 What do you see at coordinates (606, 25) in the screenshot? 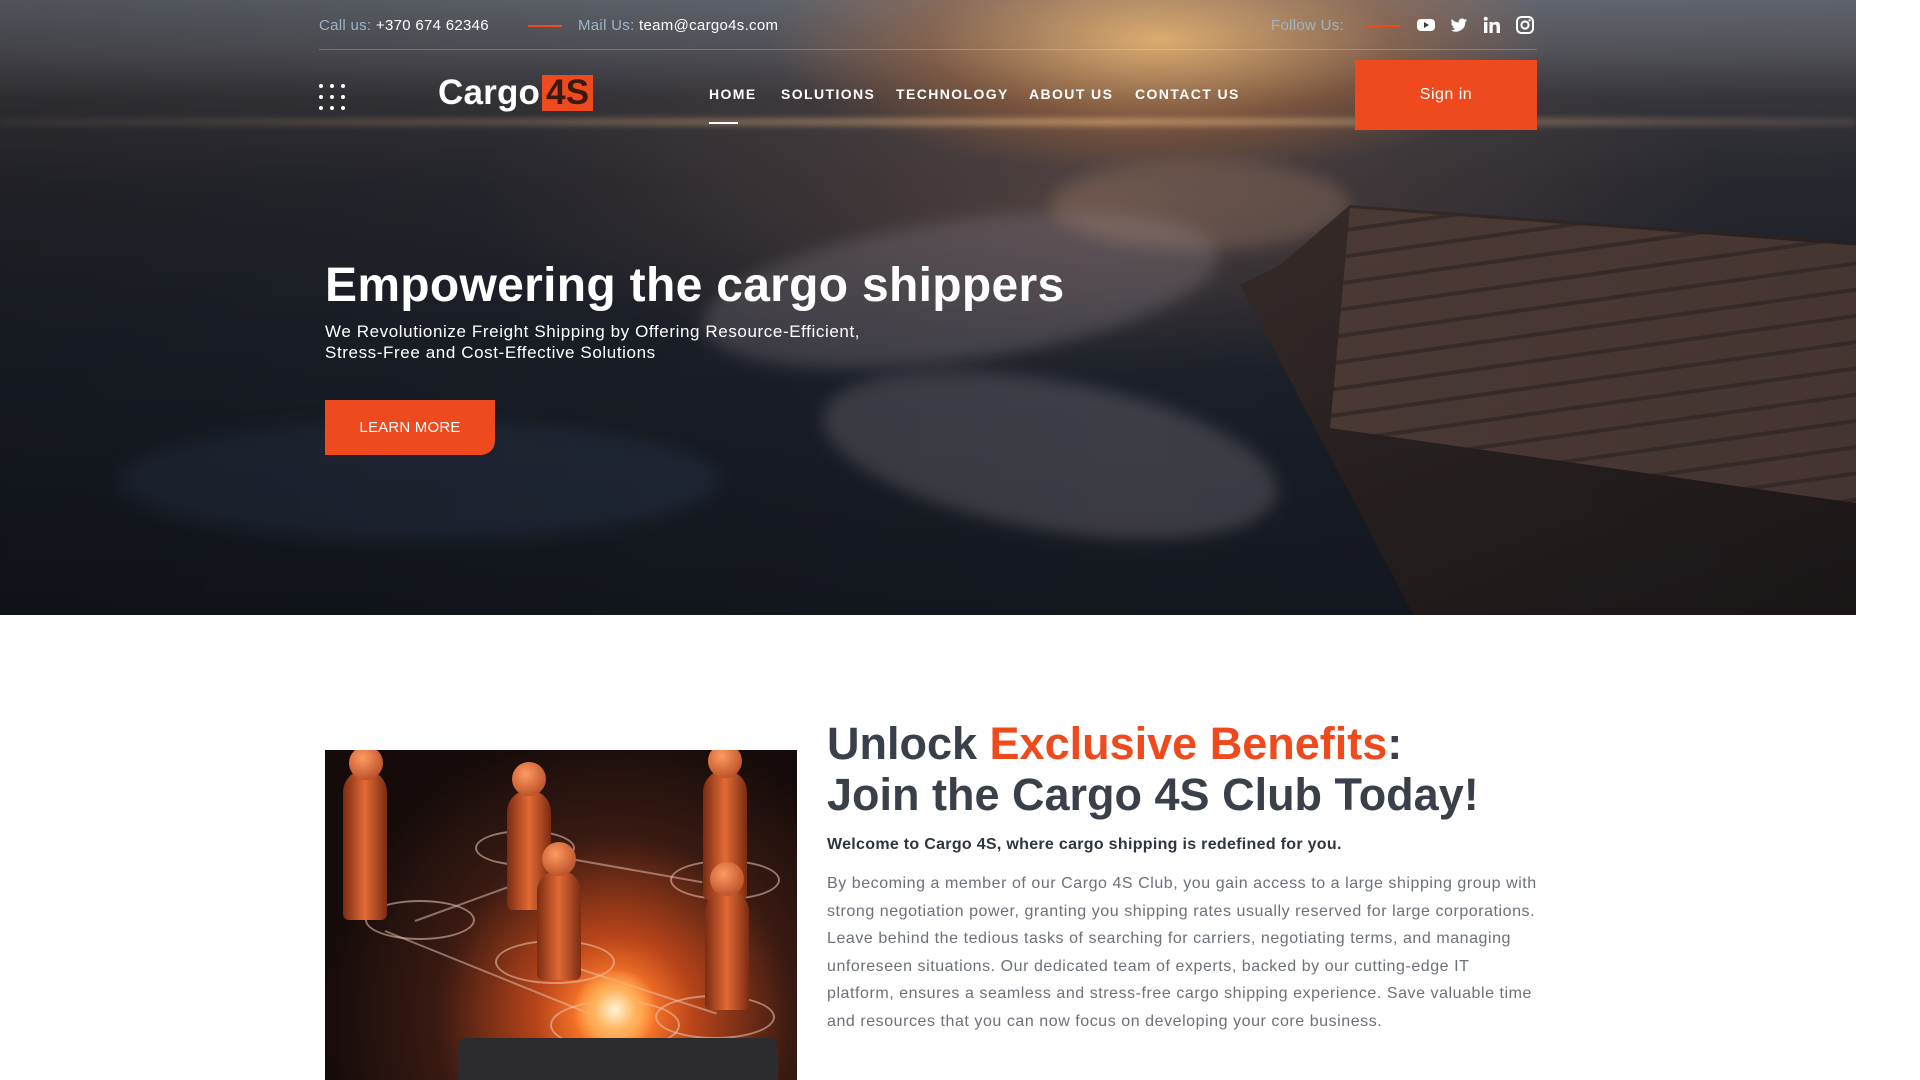
I see `mail-label: Mail Us:` at bounding box center [606, 25].